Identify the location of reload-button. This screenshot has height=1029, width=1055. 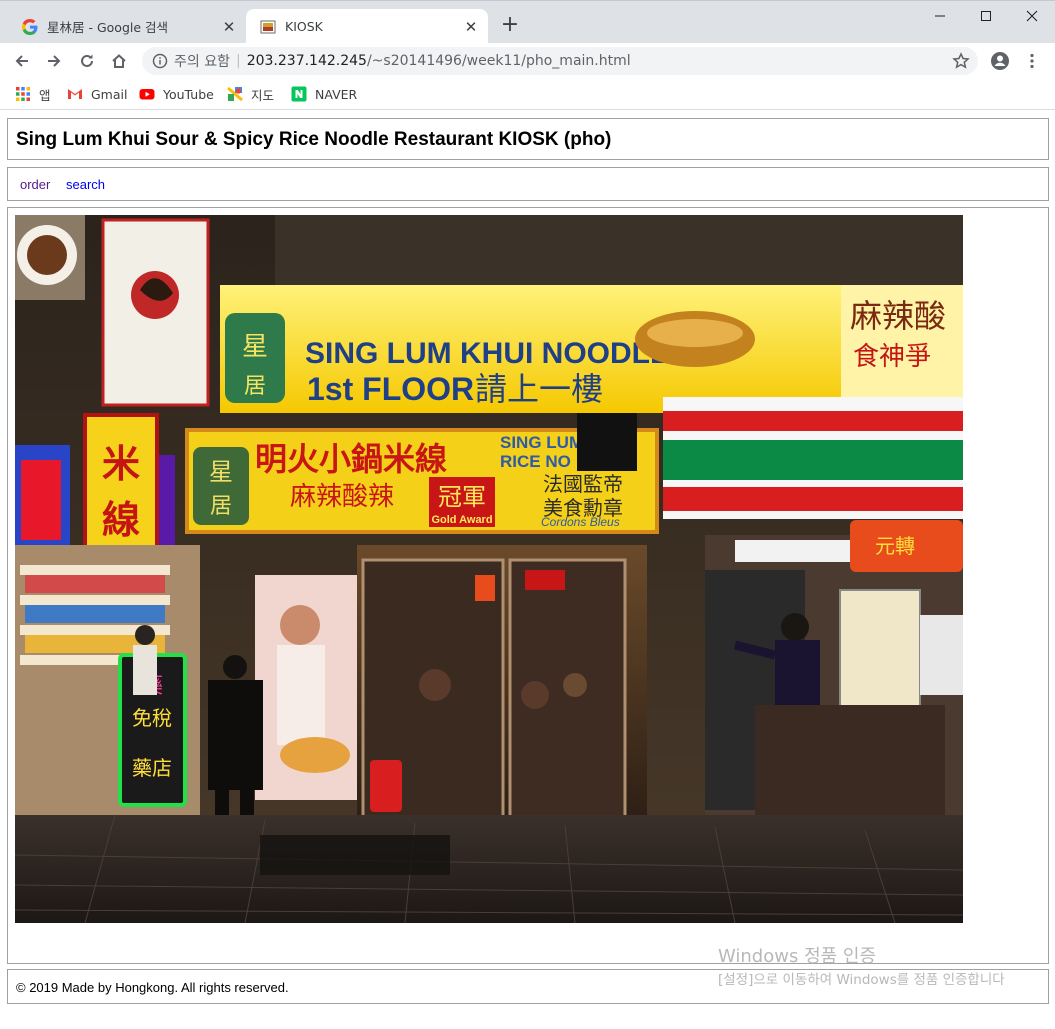
(87, 61).